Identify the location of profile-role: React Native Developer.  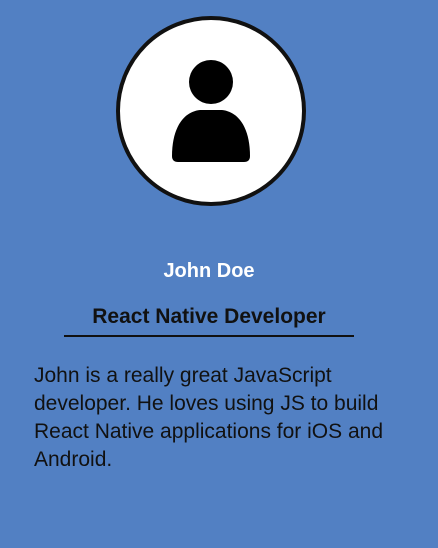
(209, 319).